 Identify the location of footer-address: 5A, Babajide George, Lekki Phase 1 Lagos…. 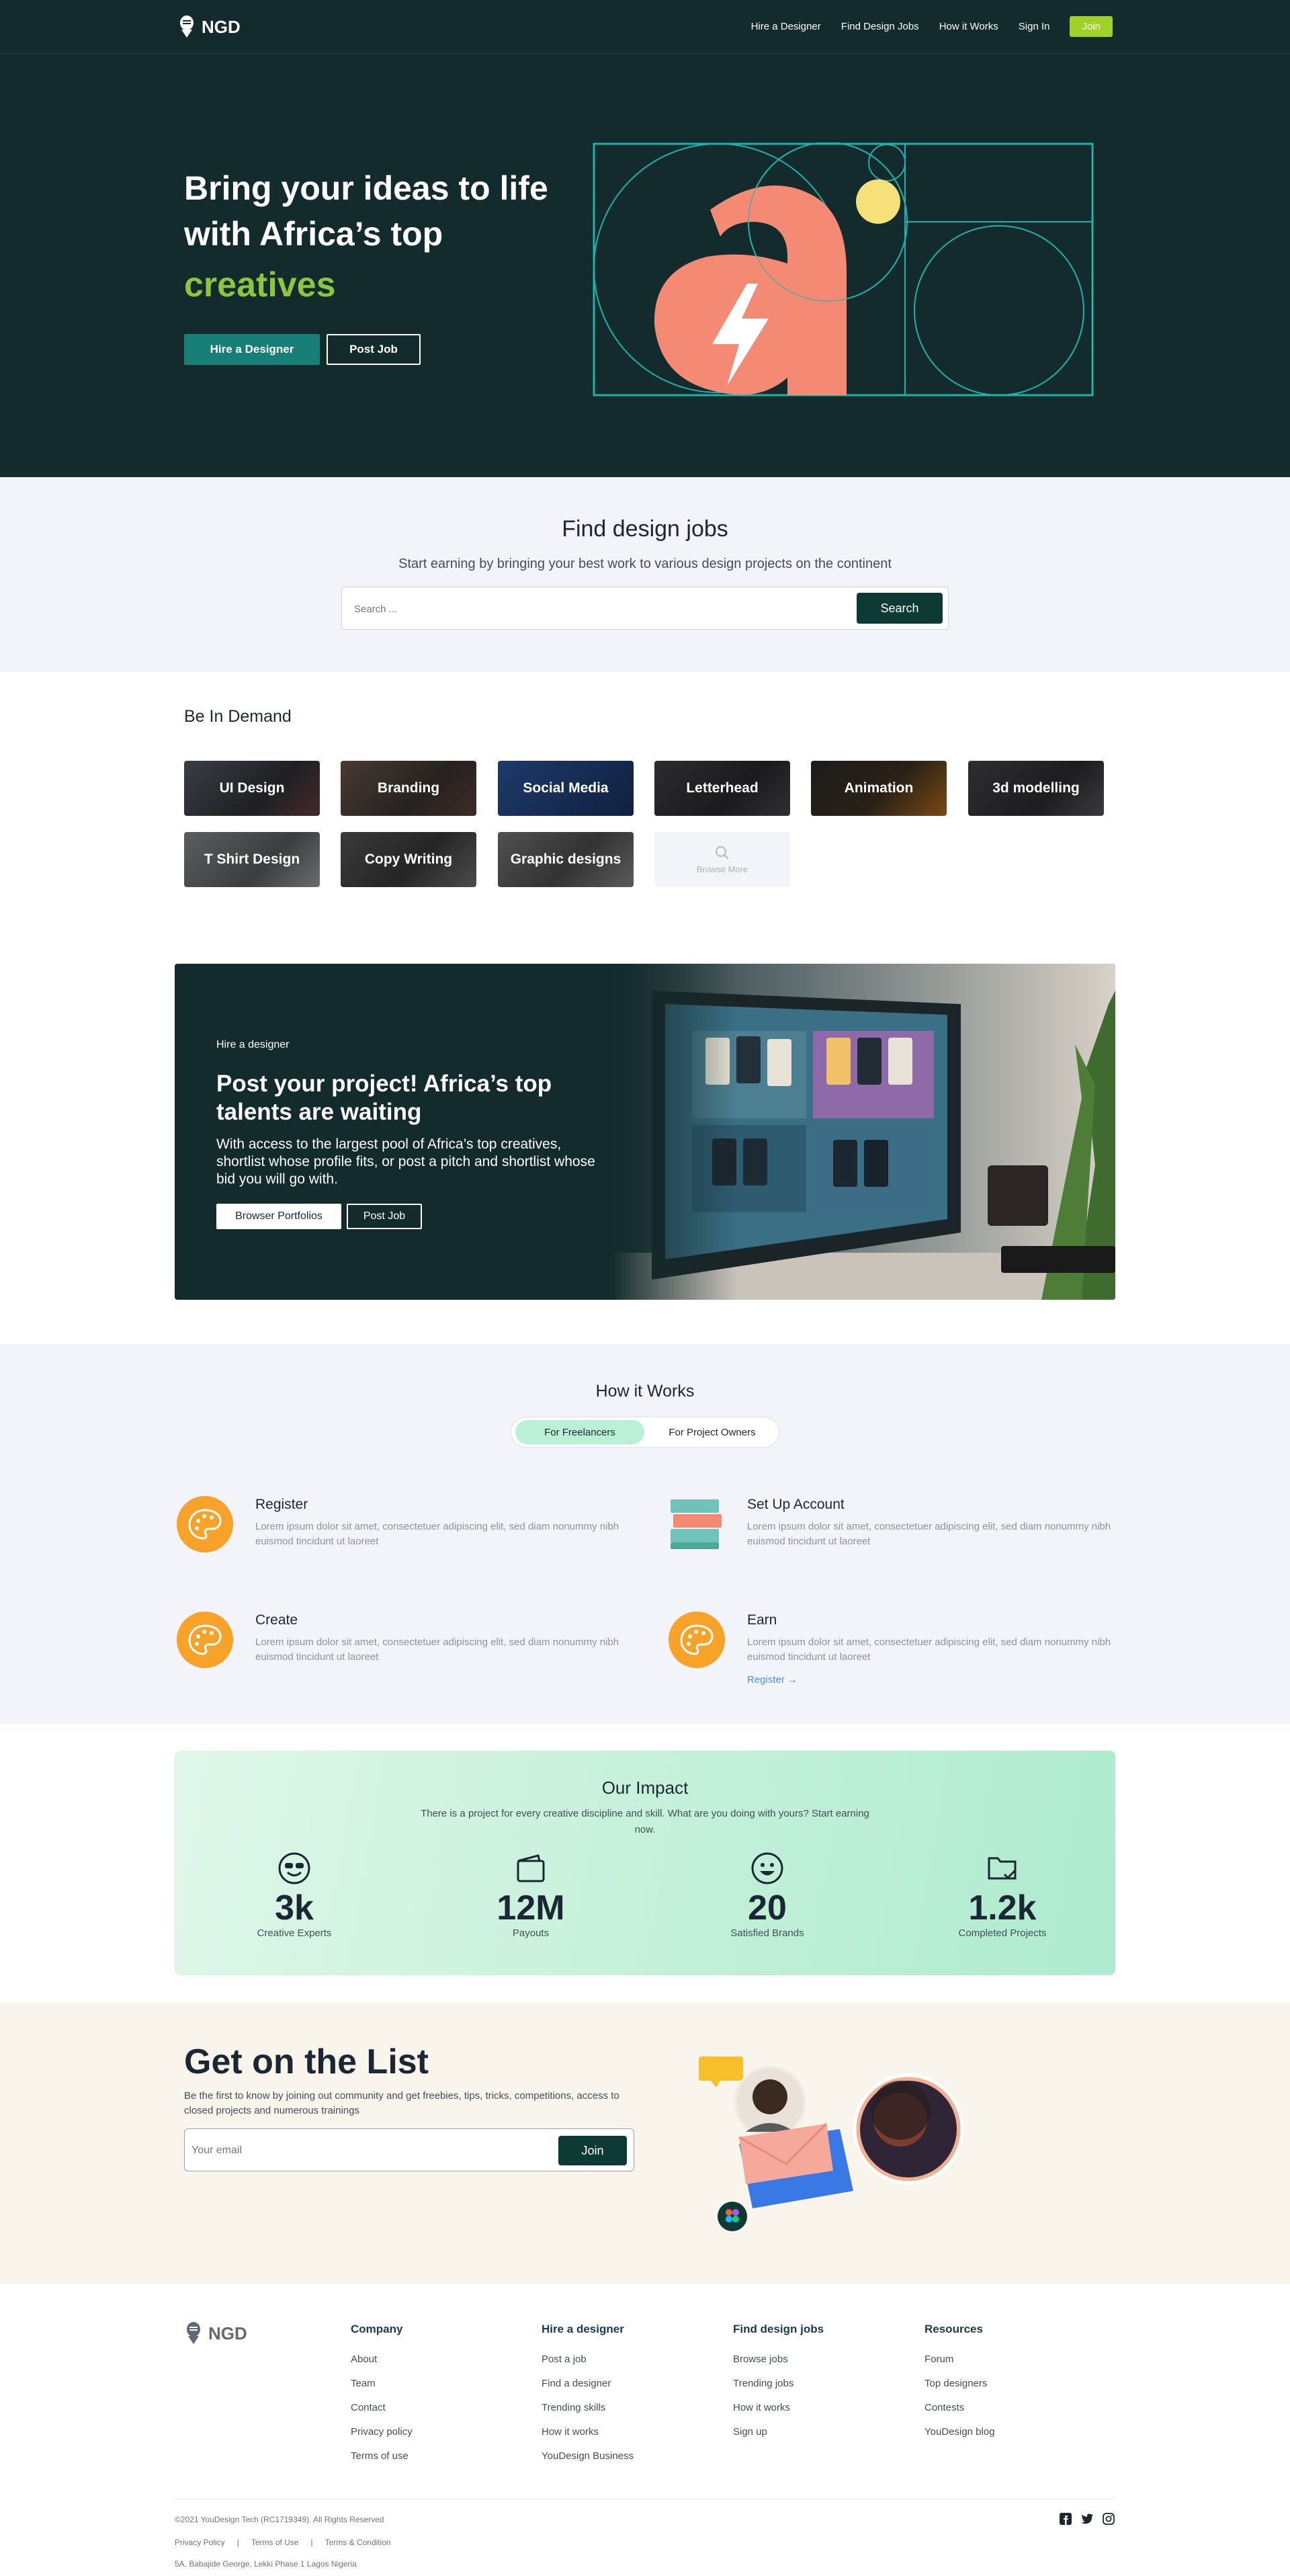
(266, 2564).